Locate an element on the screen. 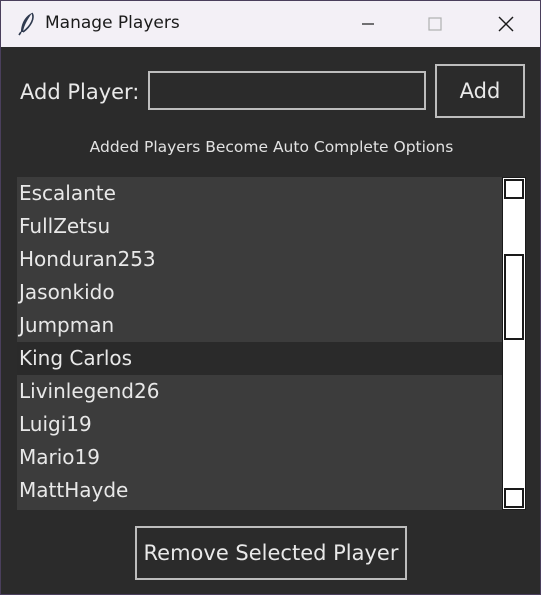  close-icon is located at coordinates (506, 24).